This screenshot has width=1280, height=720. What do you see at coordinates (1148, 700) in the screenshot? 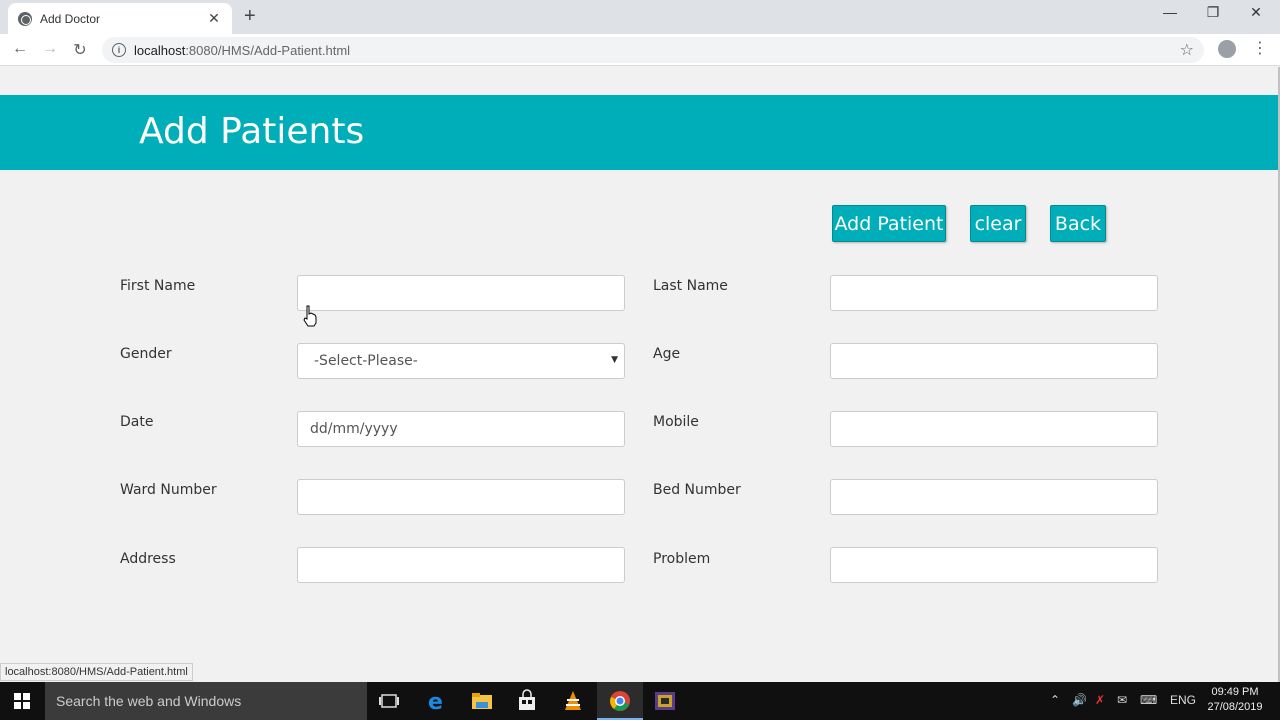
I see `keyboard-icon: ⌨` at bounding box center [1148, 700].